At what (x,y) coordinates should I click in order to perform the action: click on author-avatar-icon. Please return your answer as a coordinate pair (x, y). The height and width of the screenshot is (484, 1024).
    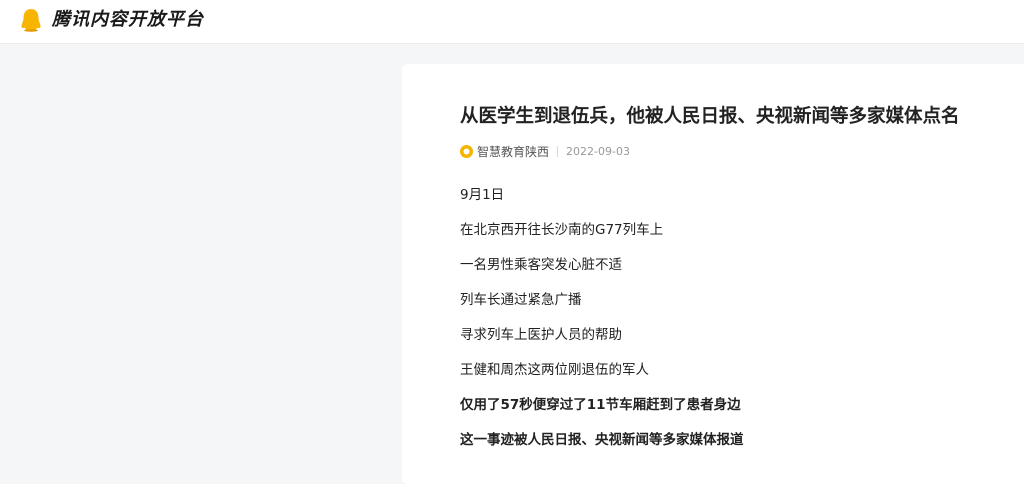
    Looking at the image, I should click on (466, 151).